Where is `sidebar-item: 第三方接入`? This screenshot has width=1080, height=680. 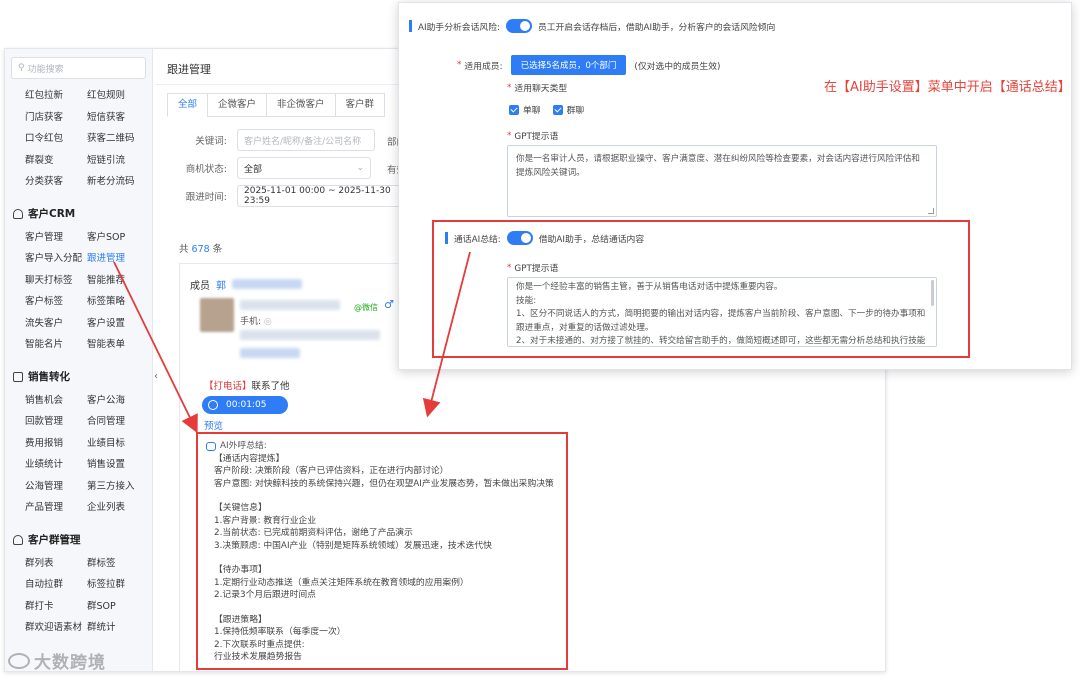 sidebar-item: 第三方接入 is located at coordinates (118, 487).